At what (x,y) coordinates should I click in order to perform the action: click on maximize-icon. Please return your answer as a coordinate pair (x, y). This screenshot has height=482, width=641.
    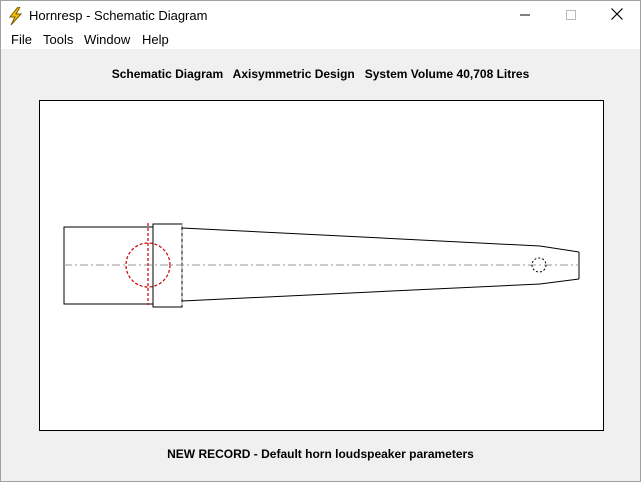
    Looking at the image, I should click on (571, 16).